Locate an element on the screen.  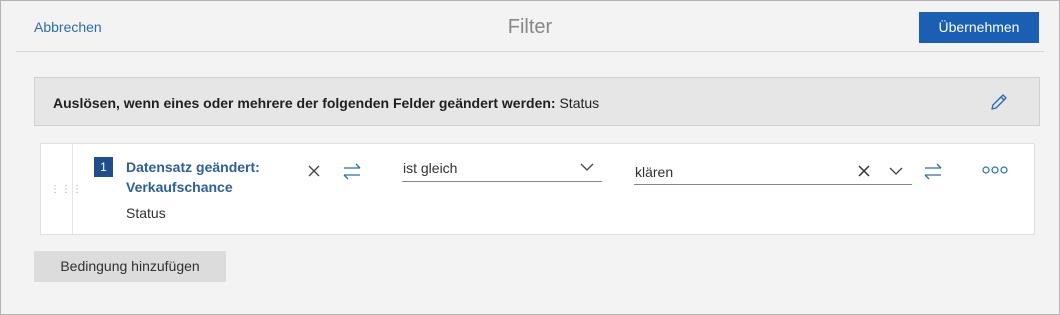
value-text: klären is located at coordinates (654, 172).